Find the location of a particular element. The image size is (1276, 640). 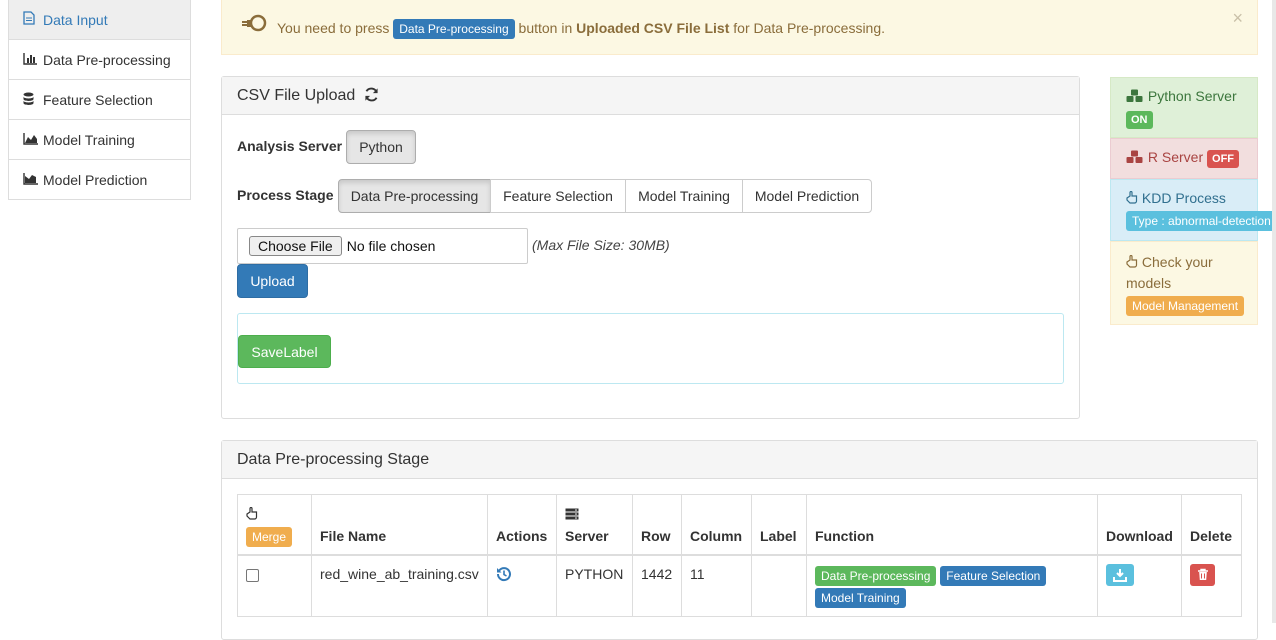

stage-data-preprocessing-button: Data Pre-processing is located at coordinates (414, 196).